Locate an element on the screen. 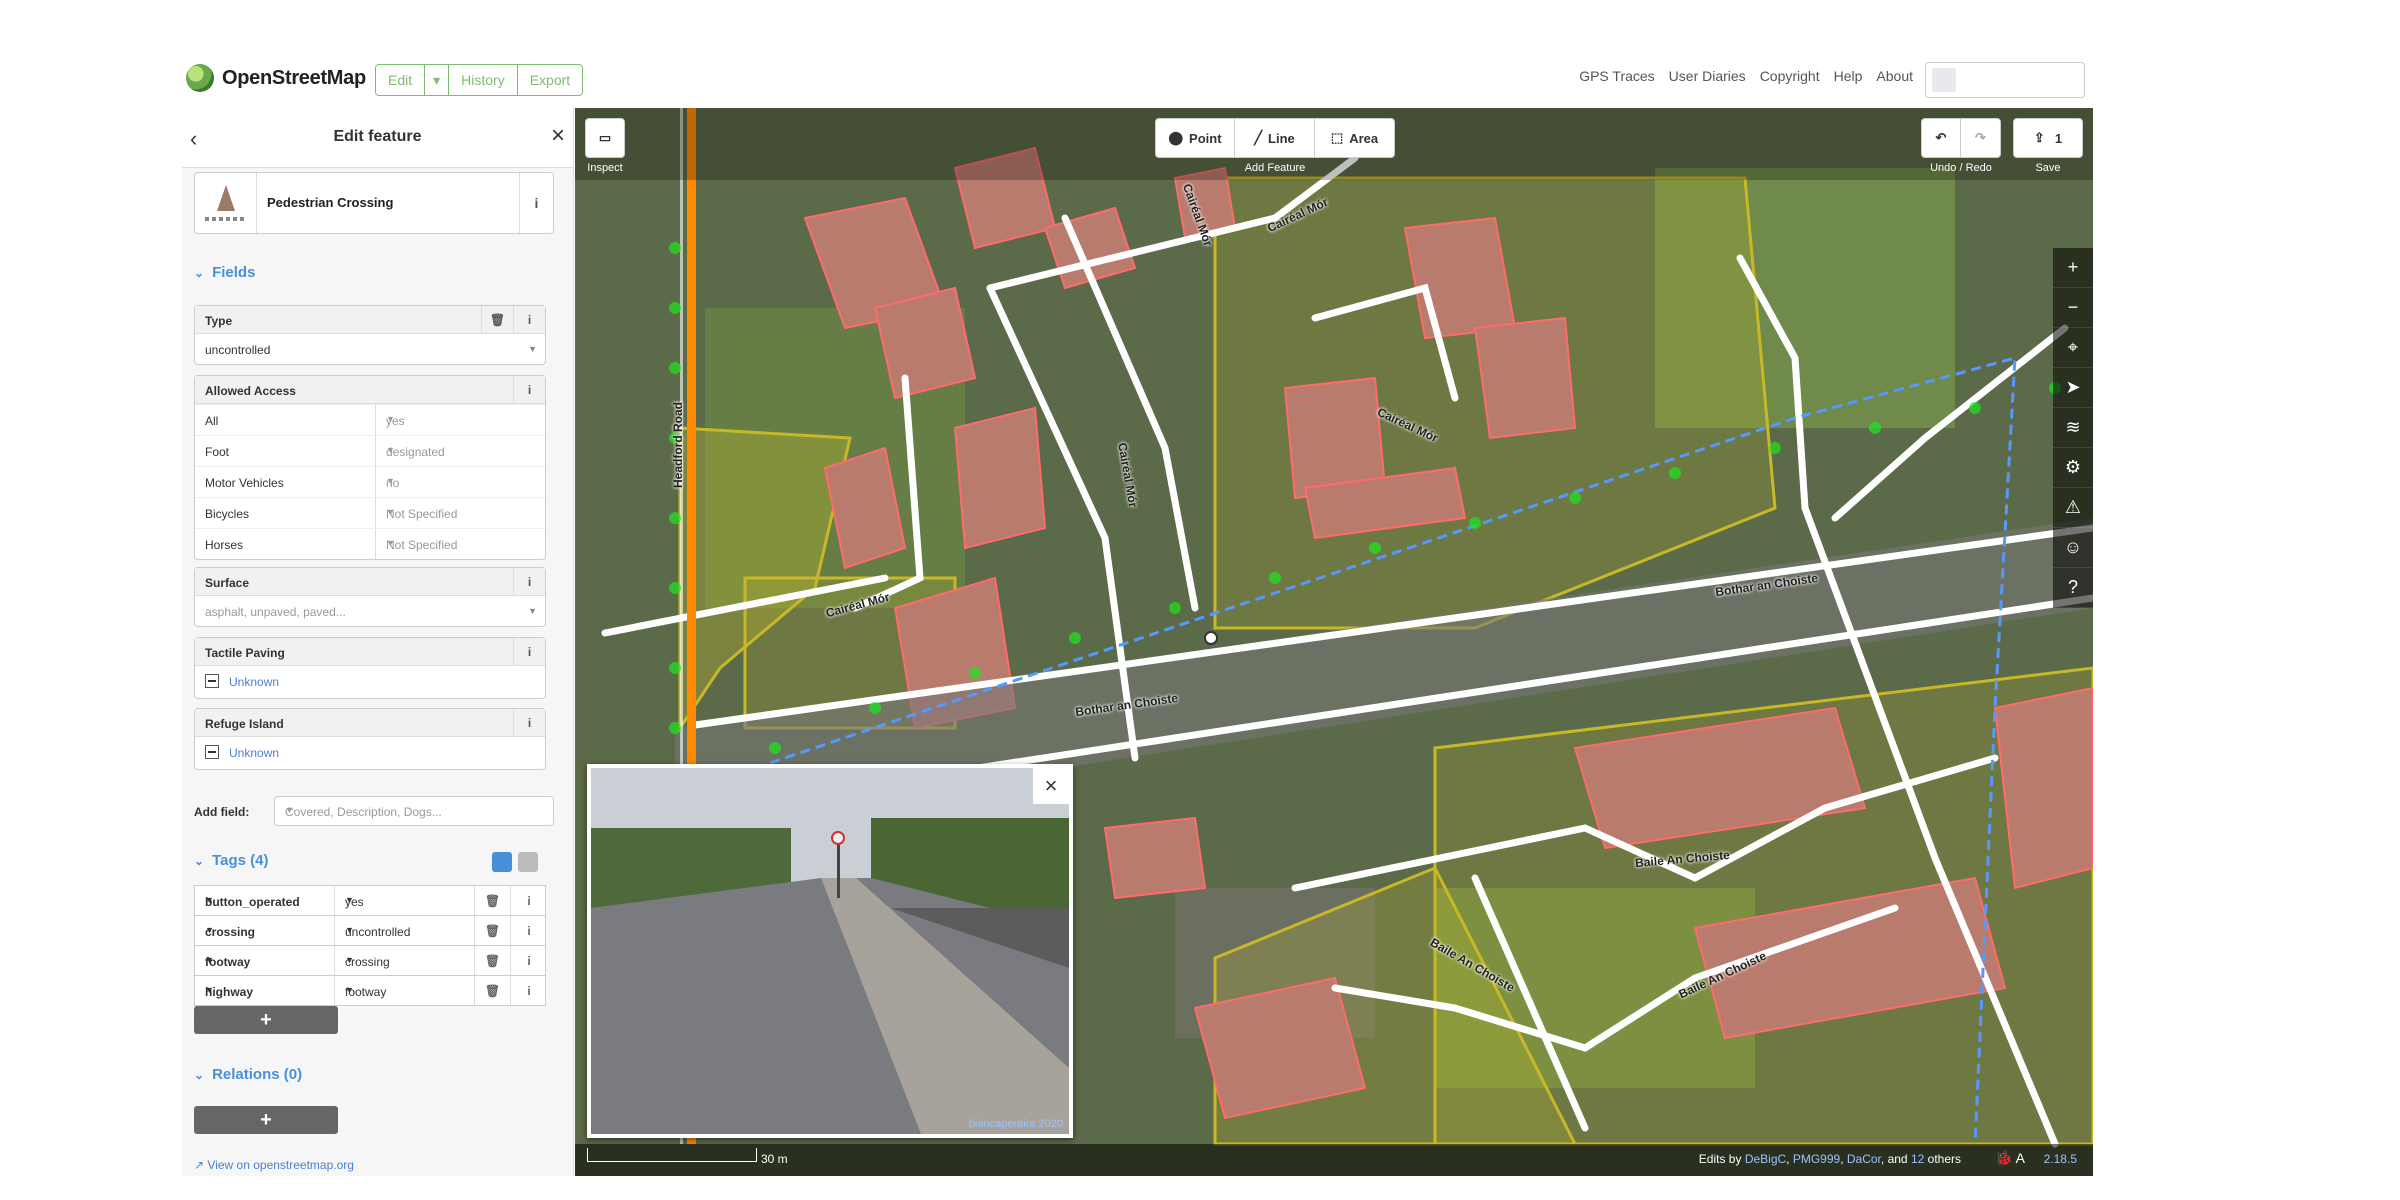 This screenshot has width=2400, height=1200. type-field-buttons: 🗑 i is located at coordinates (513, 320).